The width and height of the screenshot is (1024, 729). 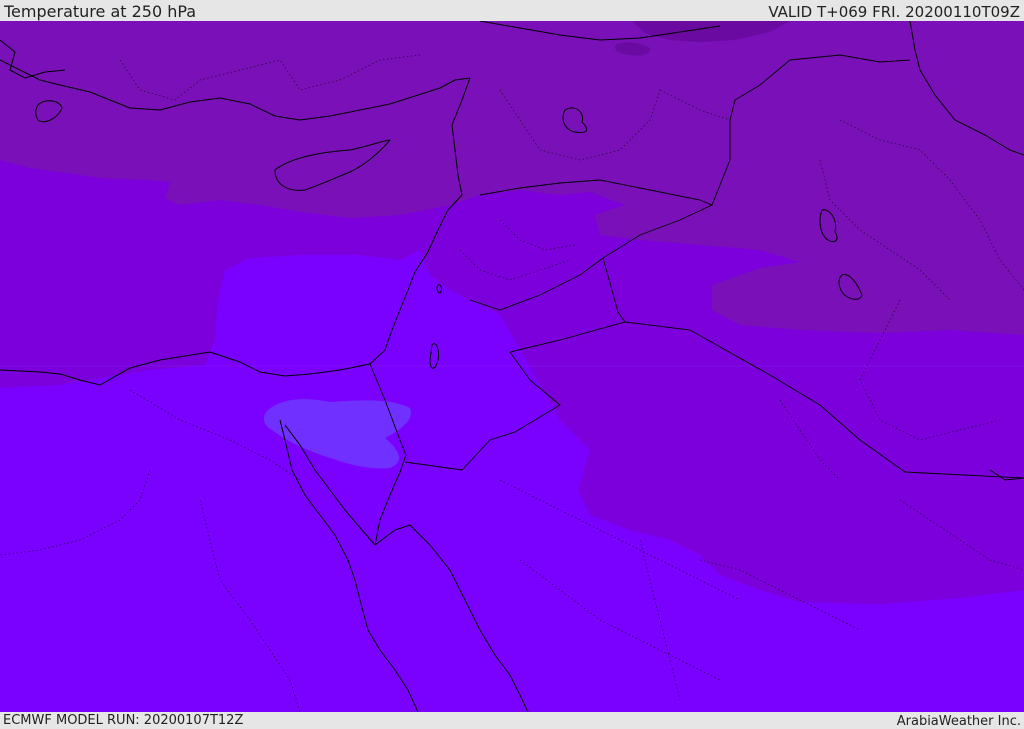 I want to click on valid-time: VALID T+069 FRI. 20200110T09Z, so click(x=894, y=12).